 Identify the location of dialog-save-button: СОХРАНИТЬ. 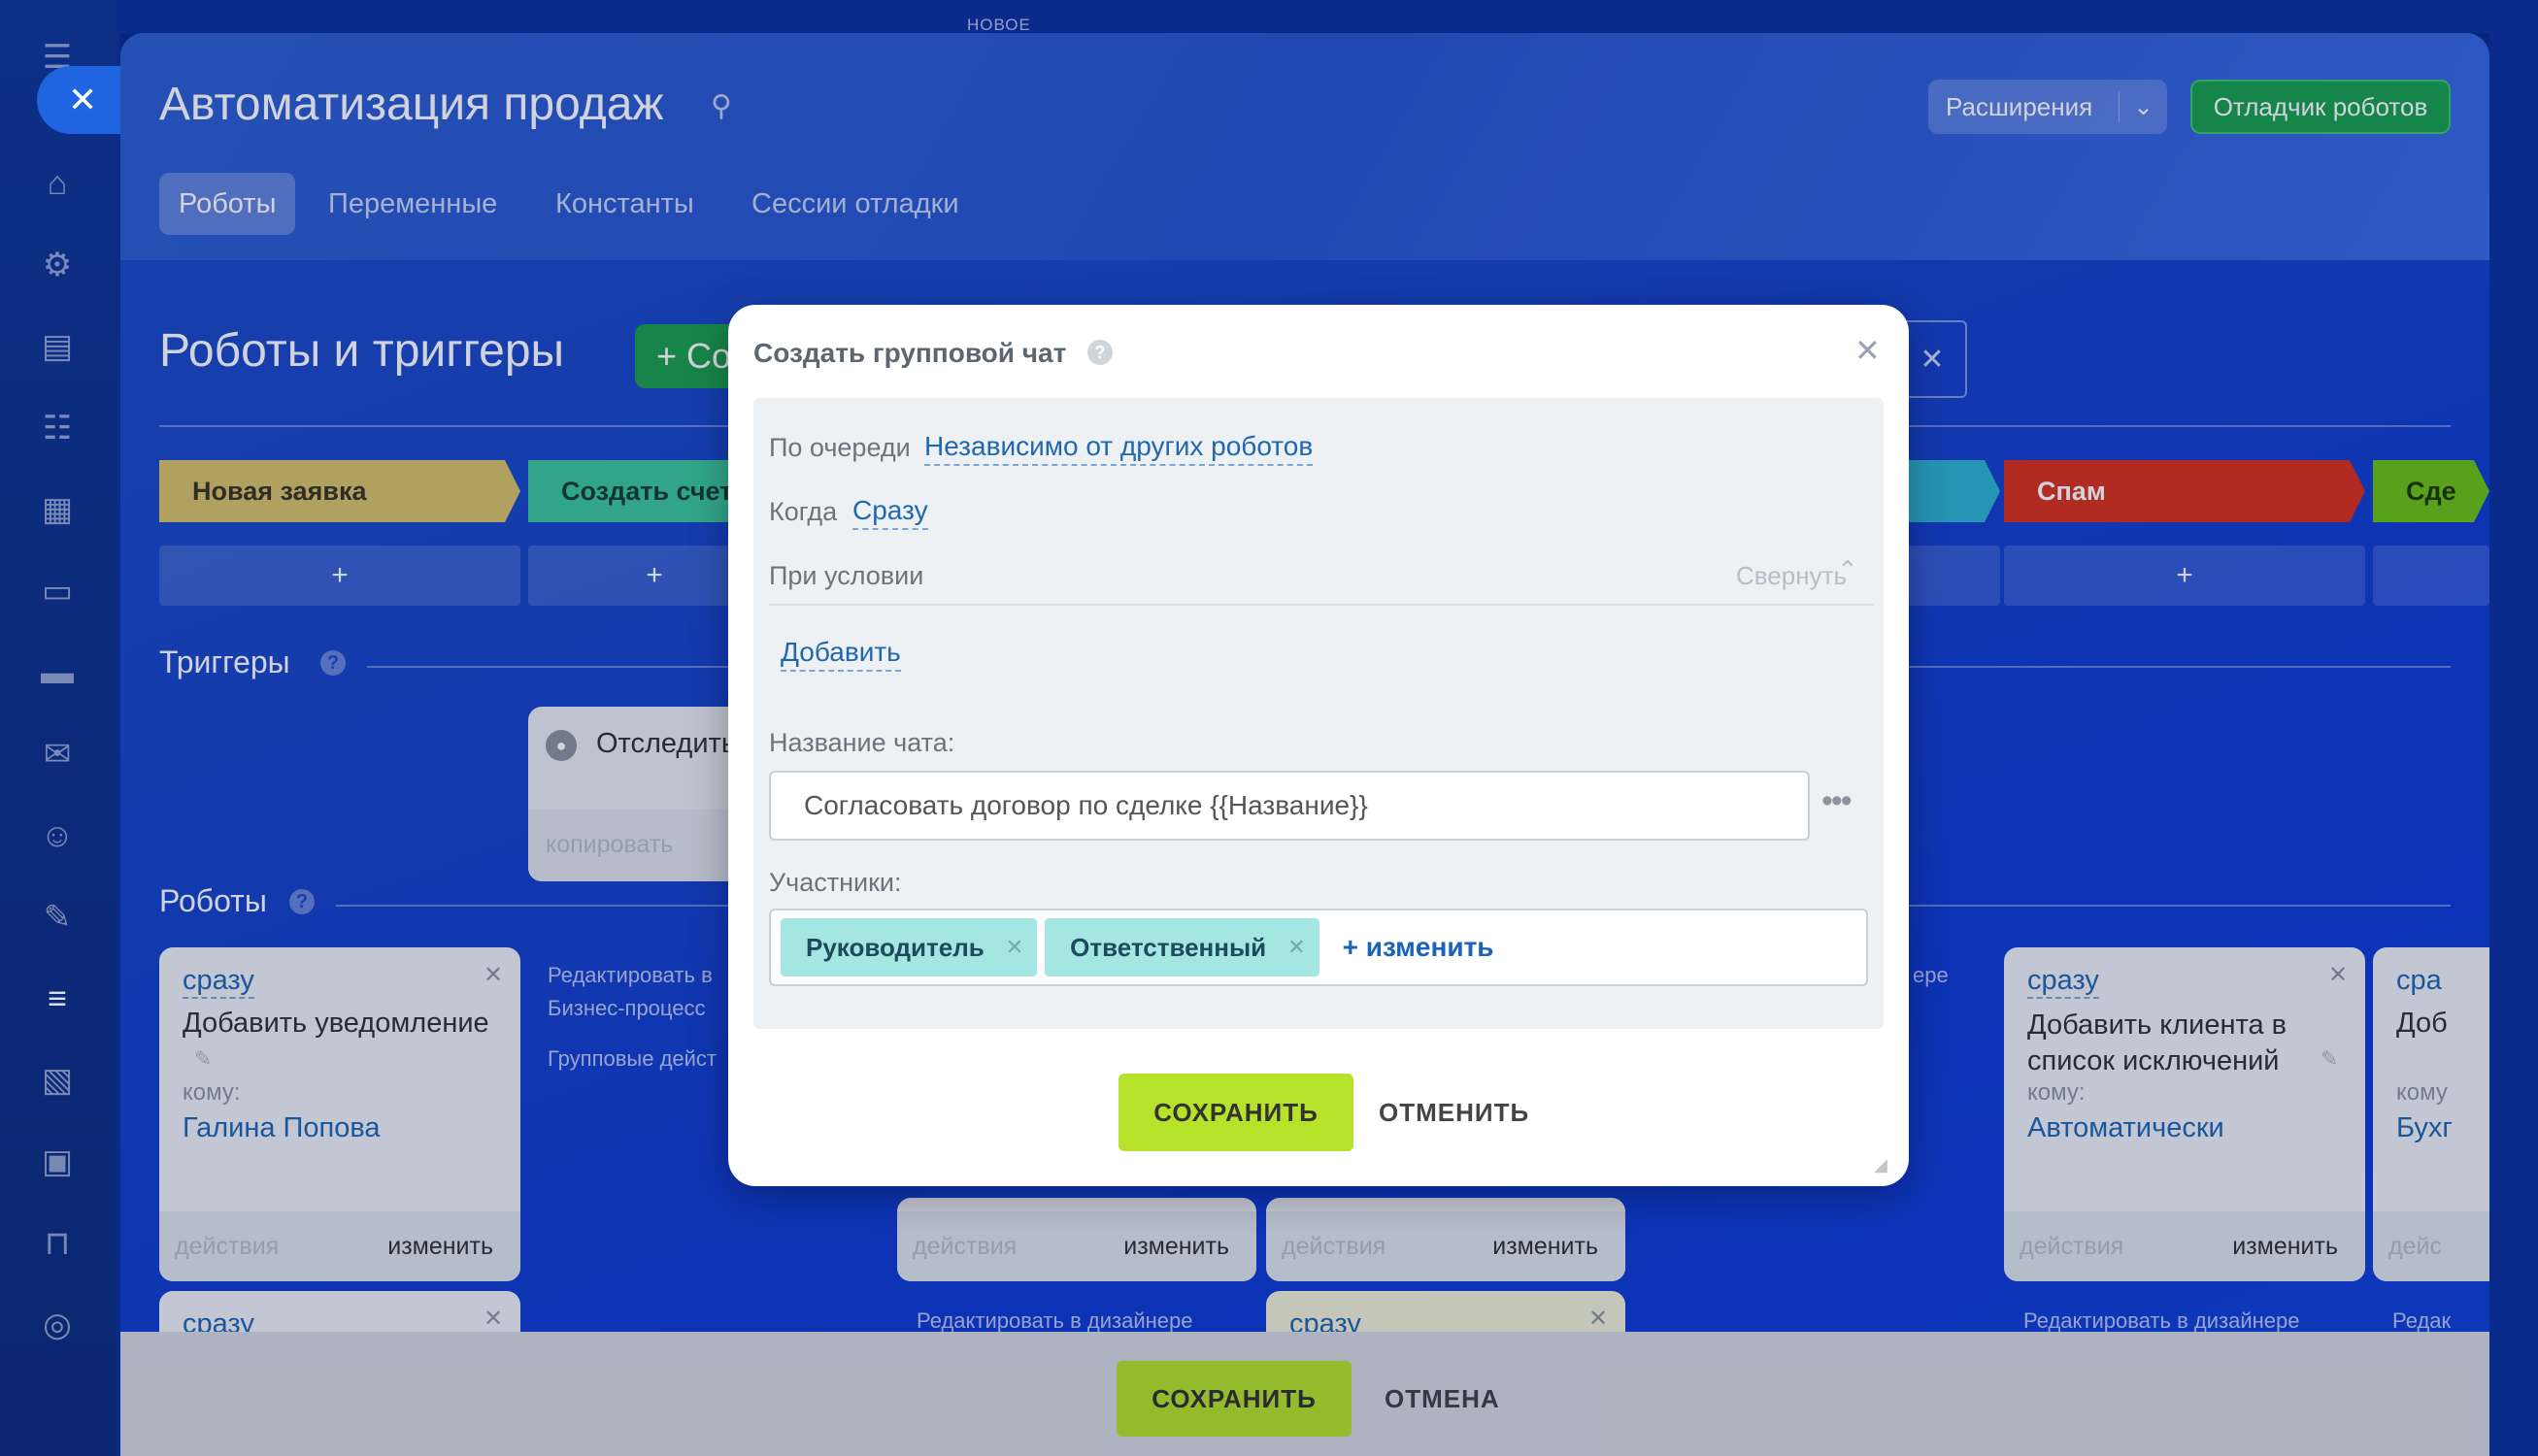
(1236, 1112).